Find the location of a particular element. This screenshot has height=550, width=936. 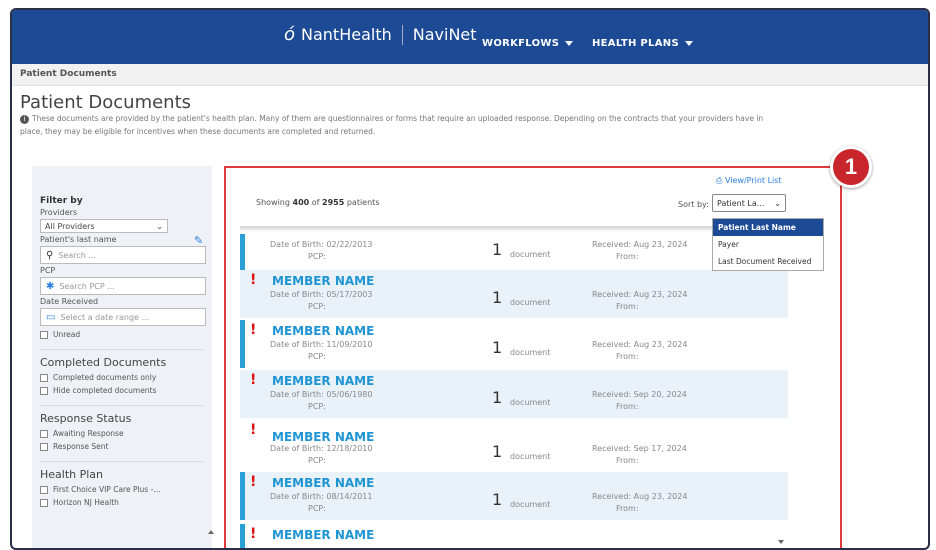

providers-select-value: All Providers is located at coordinates (70, 226).